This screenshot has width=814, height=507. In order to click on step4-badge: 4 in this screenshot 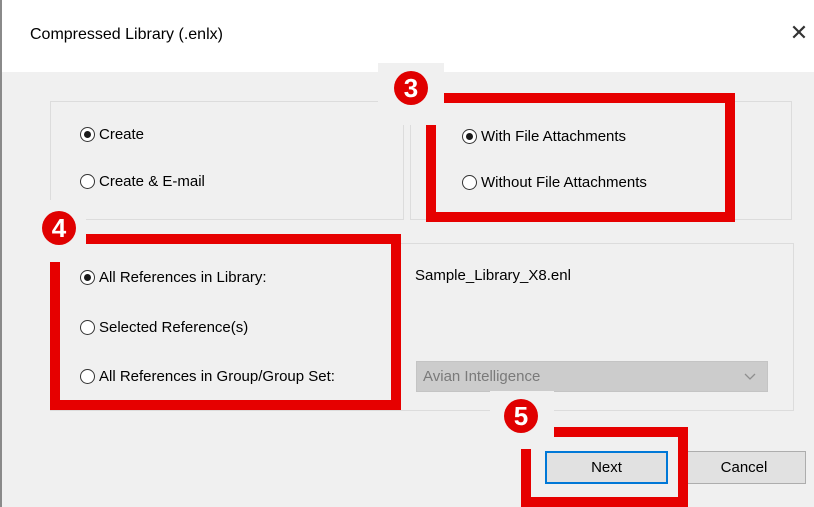, I will do `click(54, 231)`.